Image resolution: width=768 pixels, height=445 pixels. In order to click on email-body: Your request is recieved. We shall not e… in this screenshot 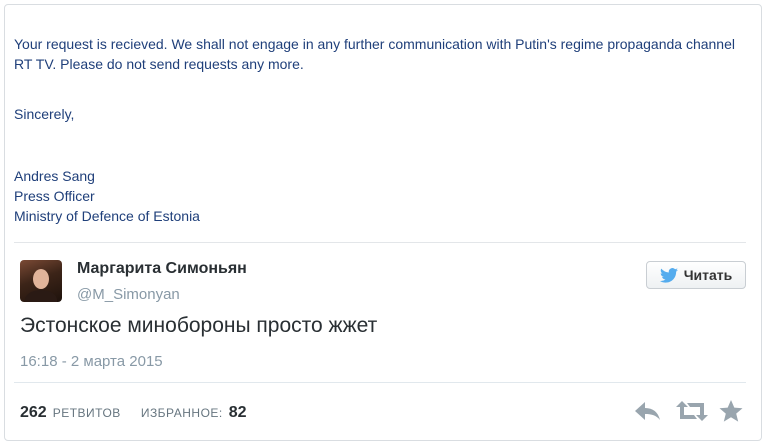, I will do `click(374, 54)`.